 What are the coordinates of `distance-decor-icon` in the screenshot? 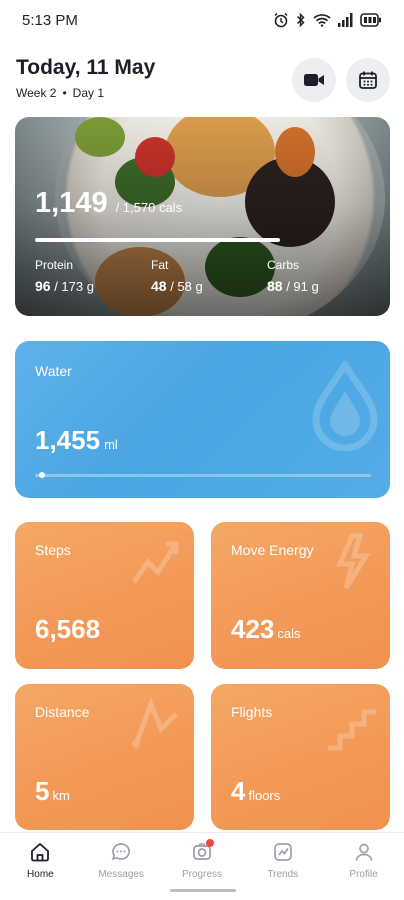 It's located at (155, 722).